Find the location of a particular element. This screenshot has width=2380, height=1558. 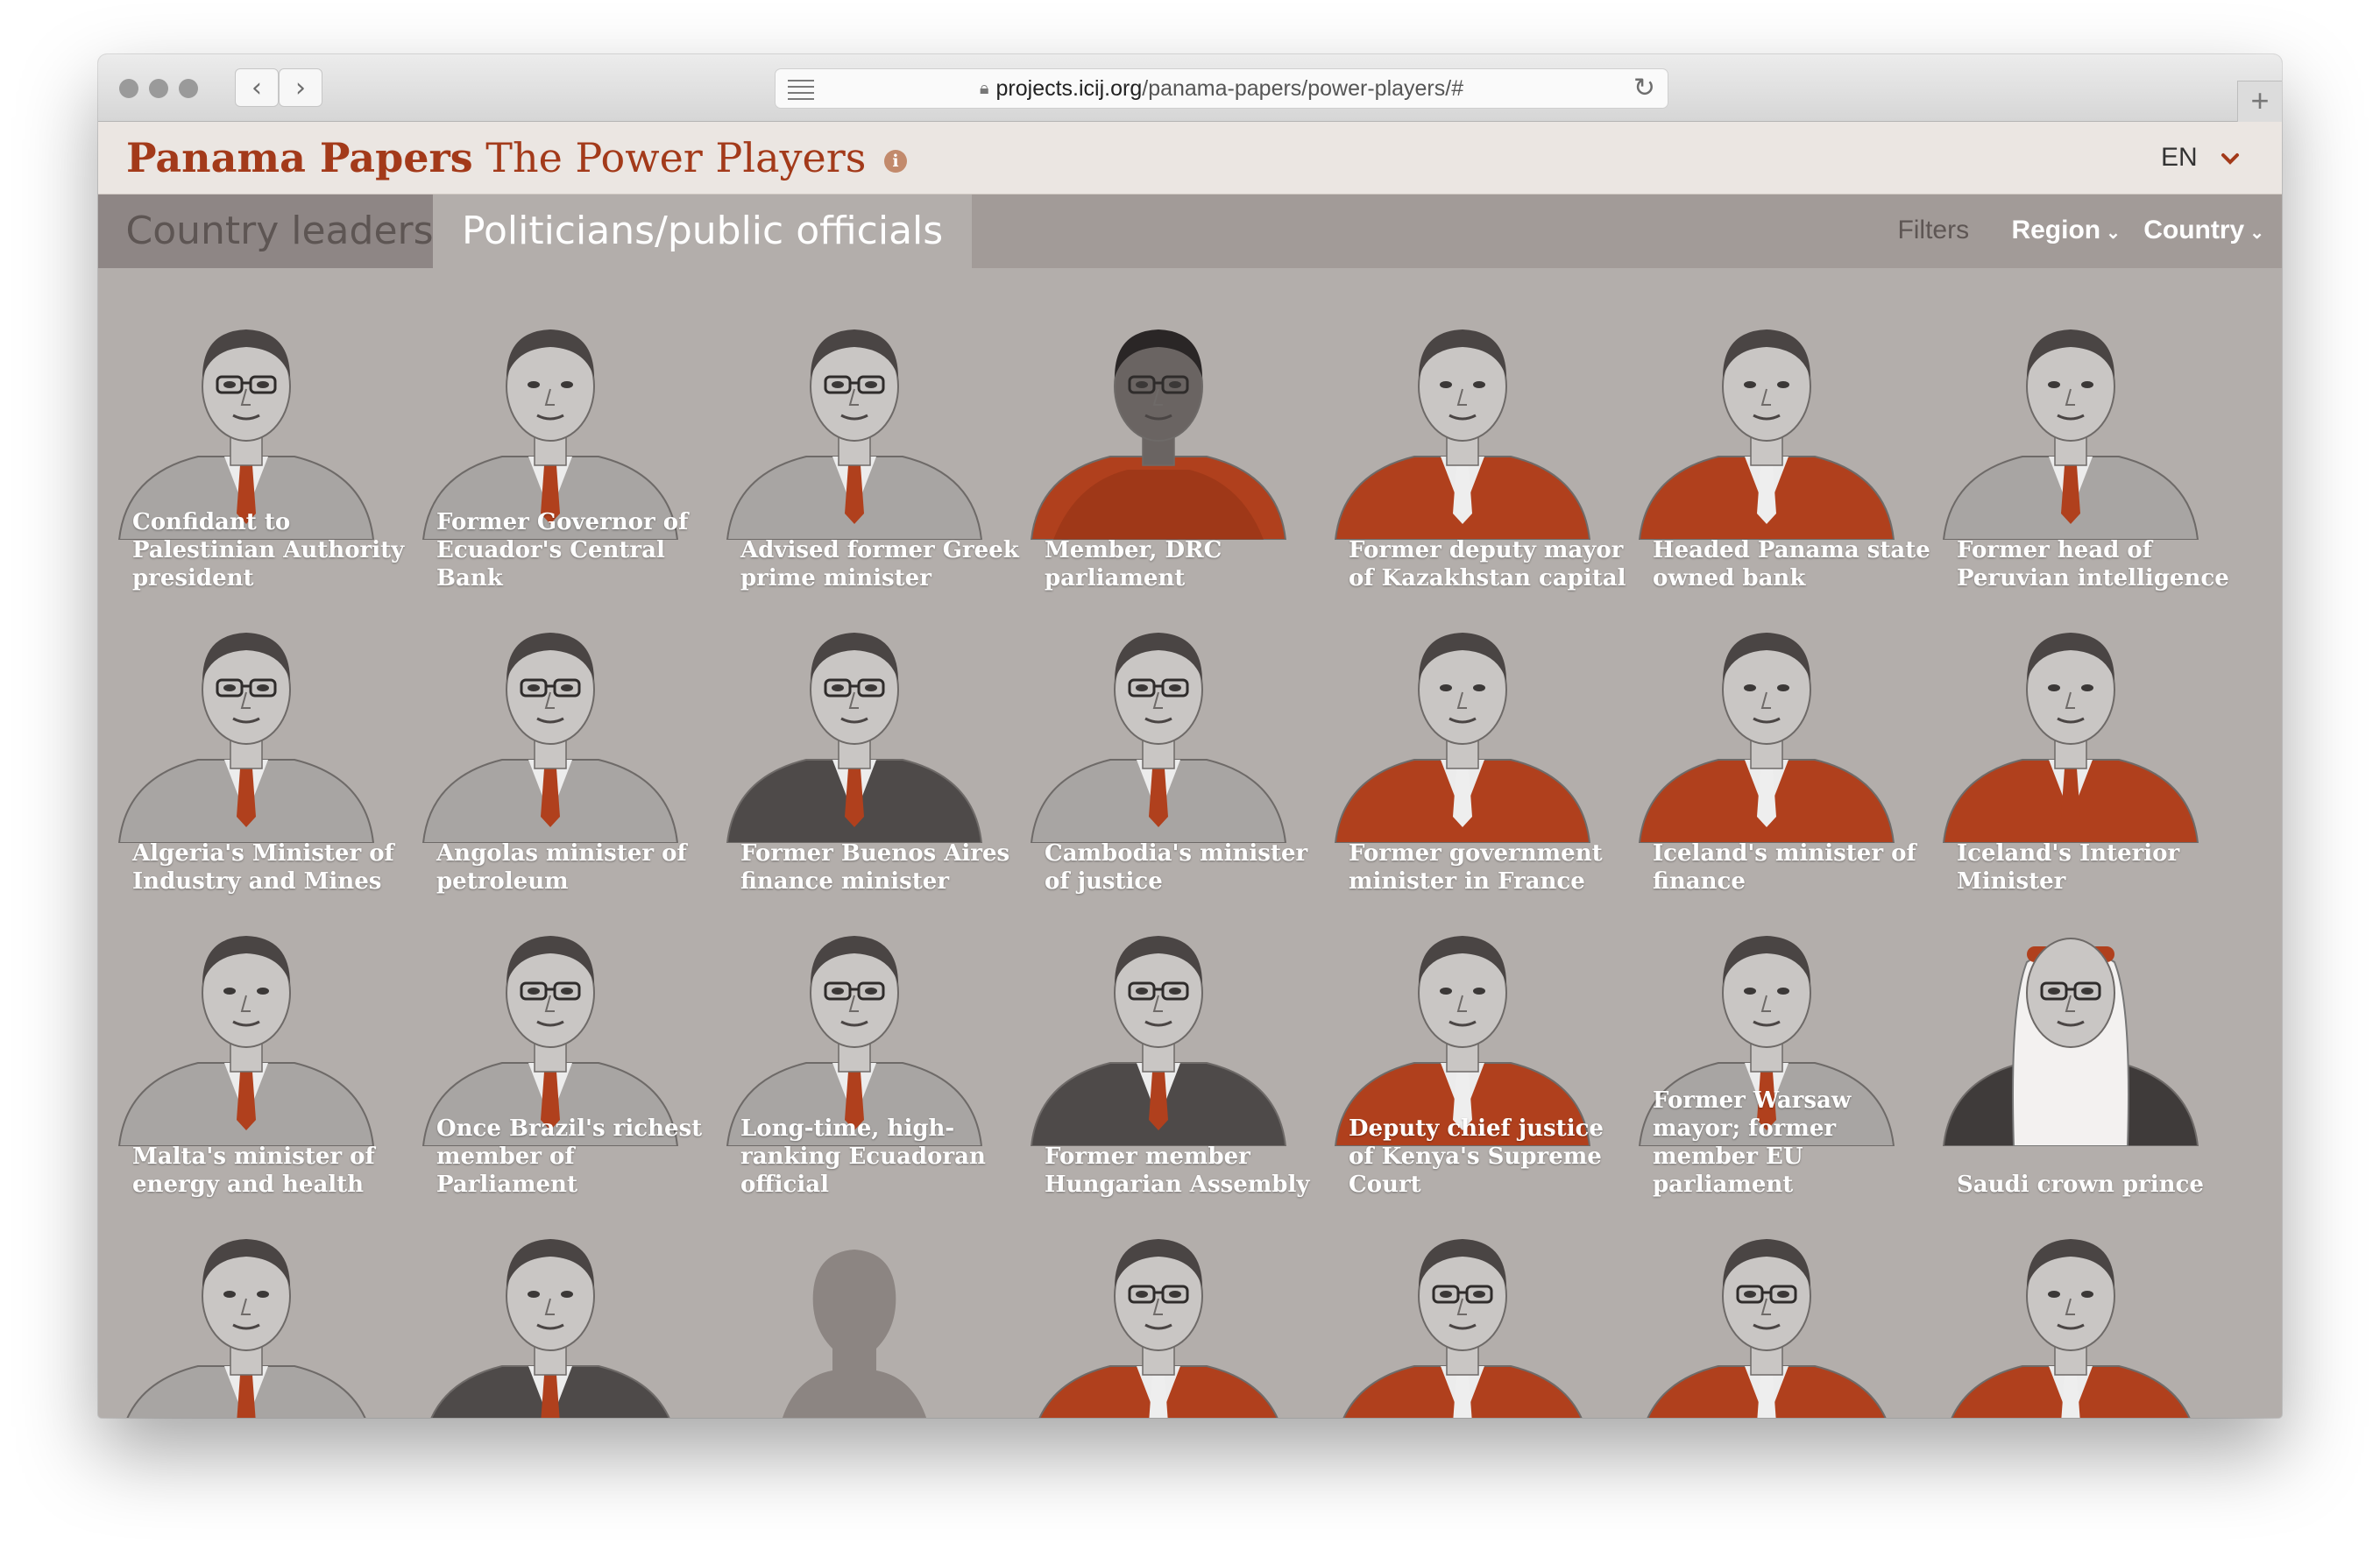

info-icon: i is located at coordinates (895, 162).